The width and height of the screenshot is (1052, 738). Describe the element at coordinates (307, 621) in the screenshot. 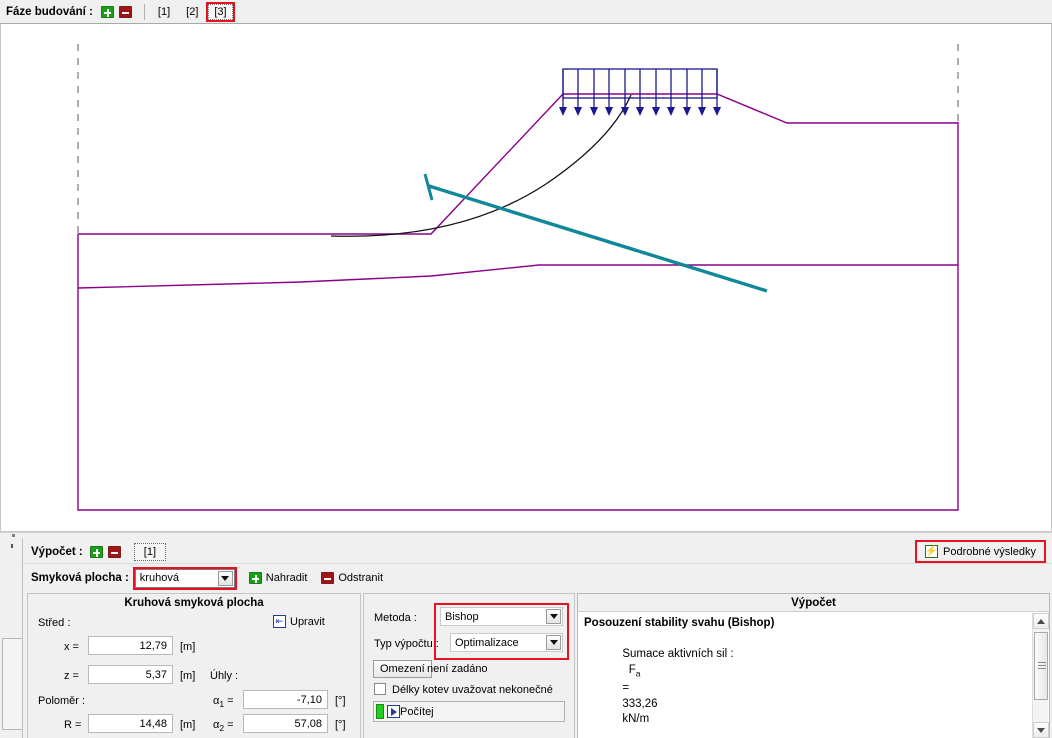

I see `edit-label: Upravit` at that location.